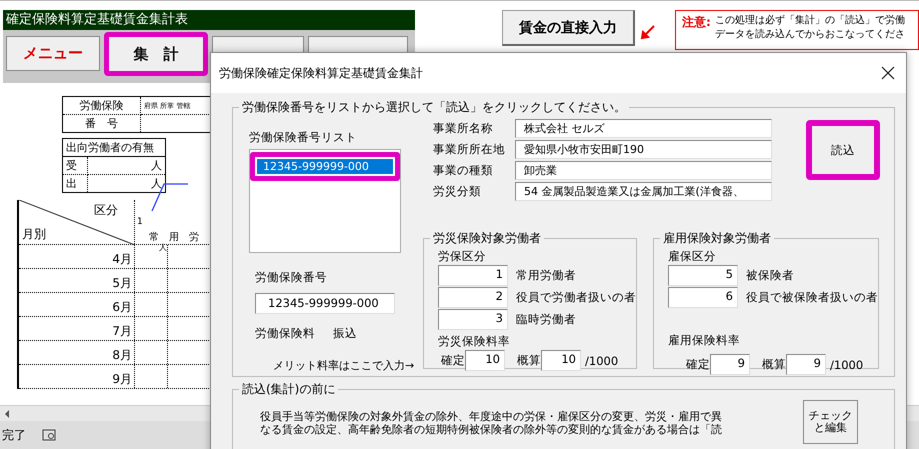  Describe the element at coordinates (75, 165) in the screenshot. I see `table-cell: 受` at that location.